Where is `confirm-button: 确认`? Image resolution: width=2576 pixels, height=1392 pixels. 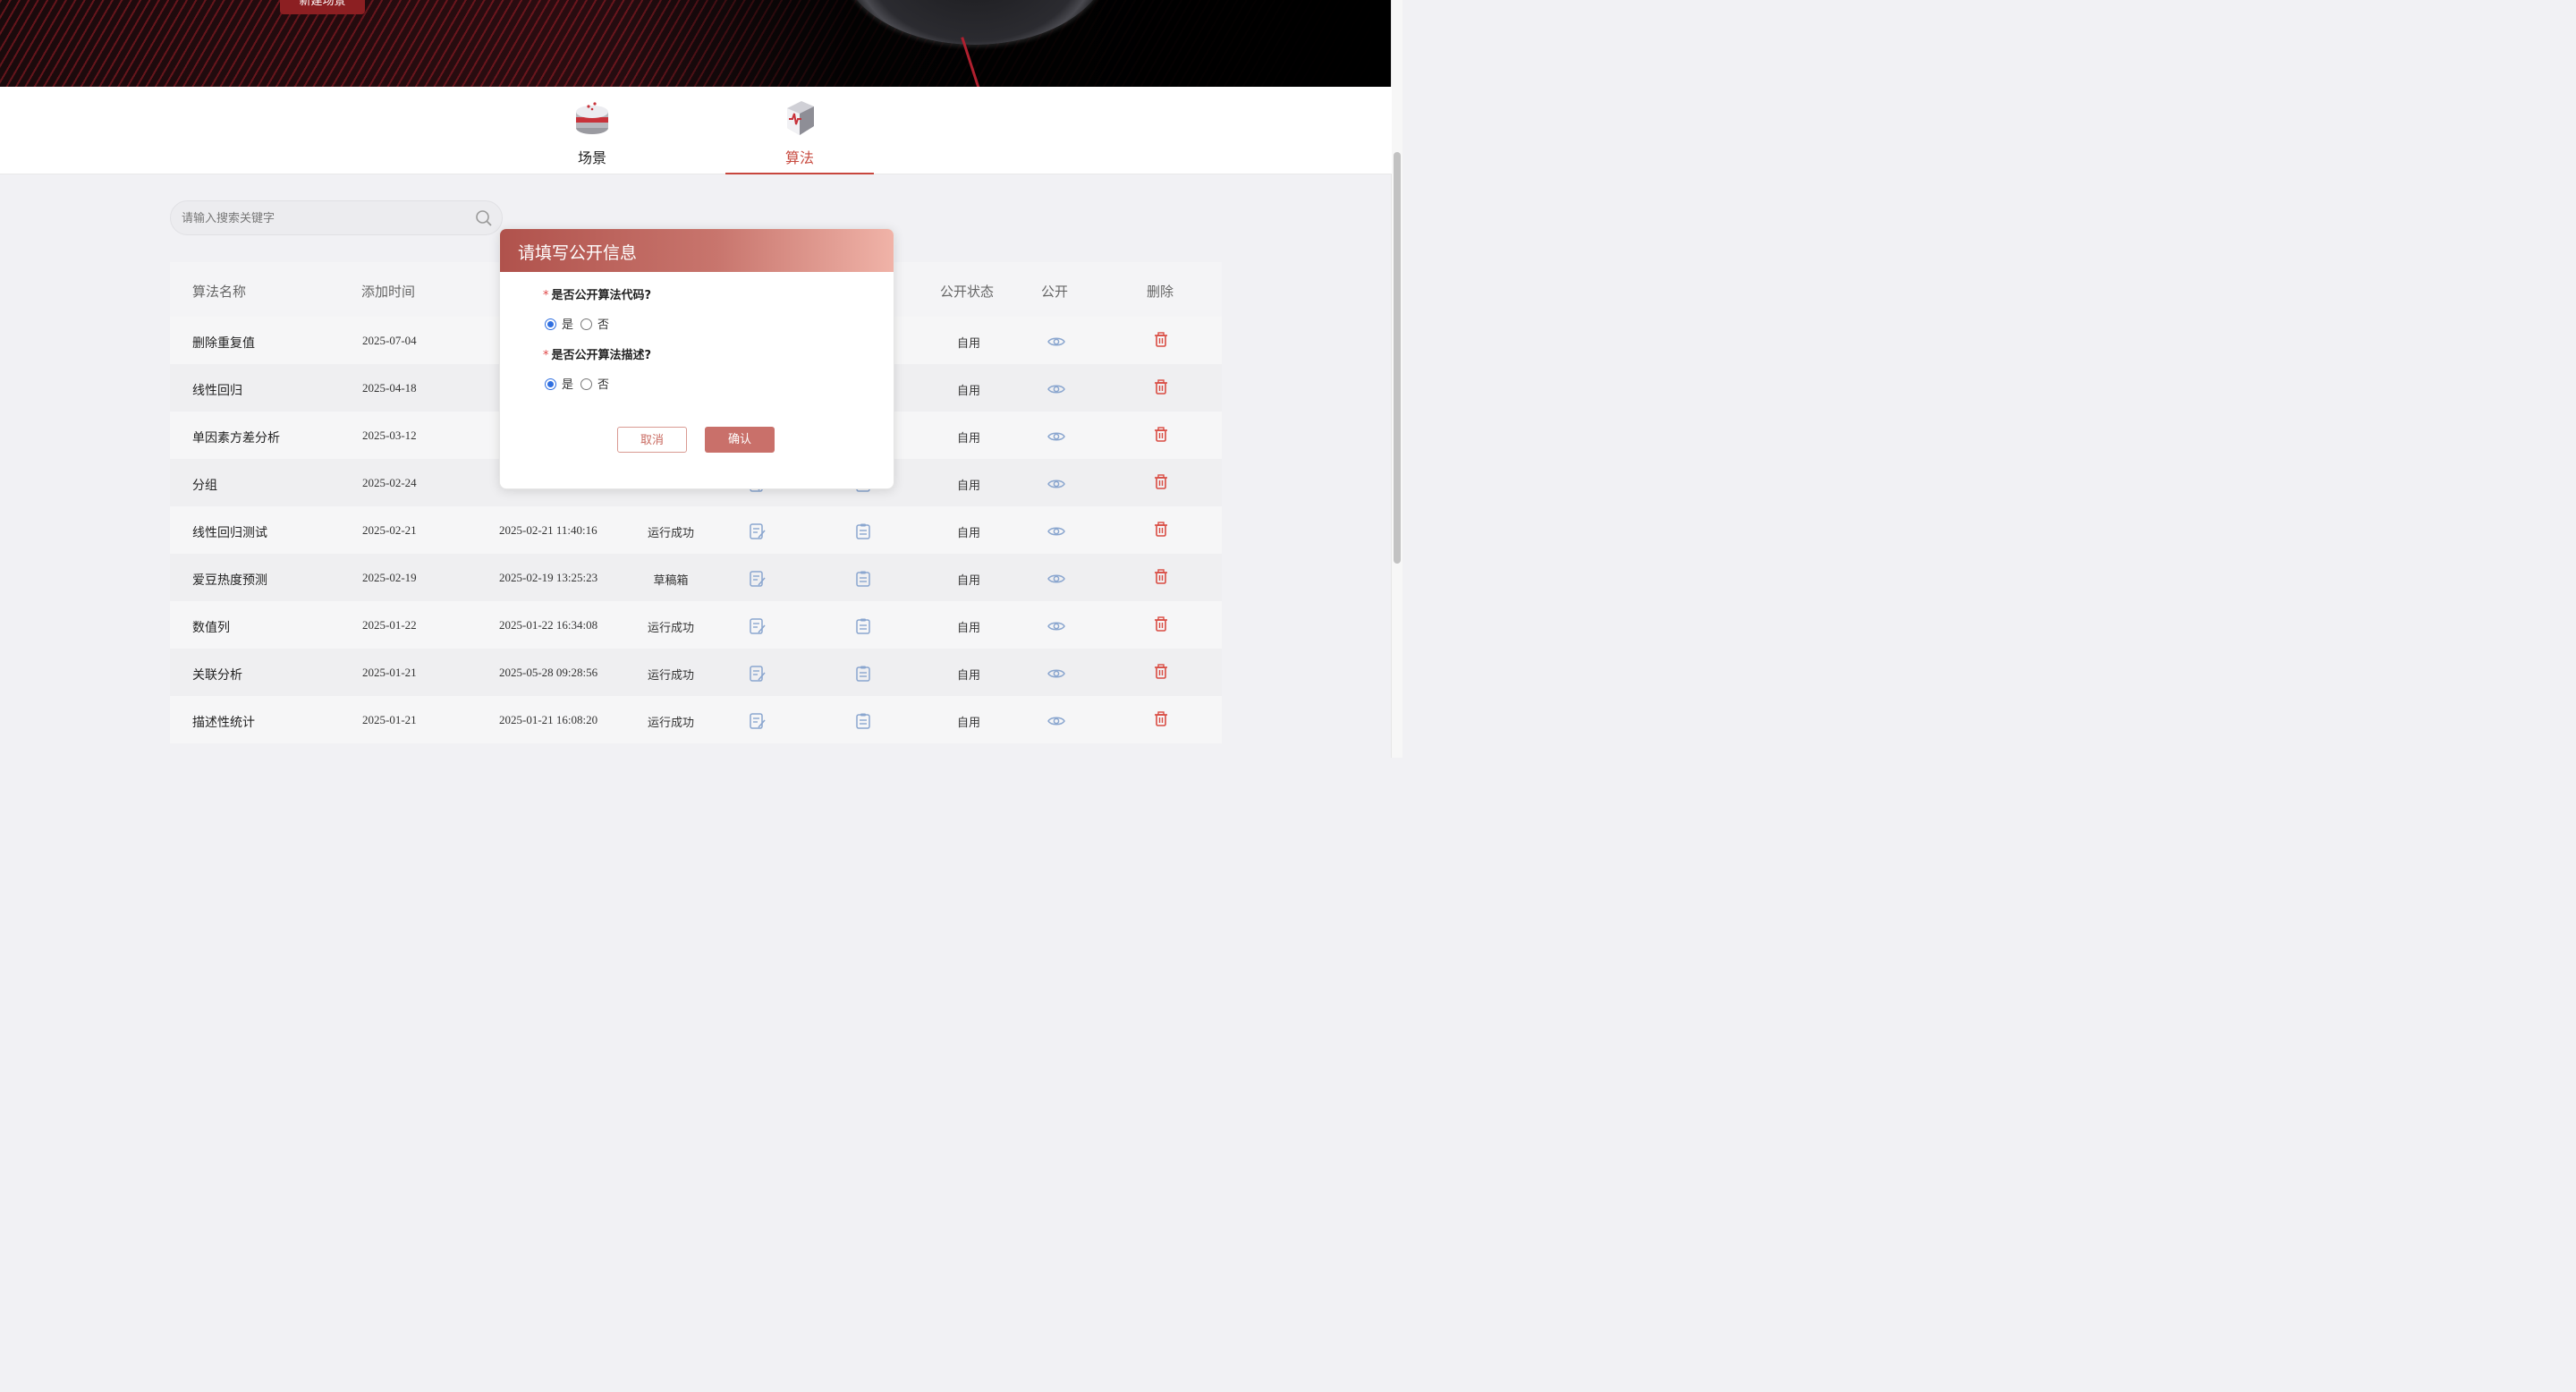
confirm-button: 确认 is located at coordinates (740, 440).